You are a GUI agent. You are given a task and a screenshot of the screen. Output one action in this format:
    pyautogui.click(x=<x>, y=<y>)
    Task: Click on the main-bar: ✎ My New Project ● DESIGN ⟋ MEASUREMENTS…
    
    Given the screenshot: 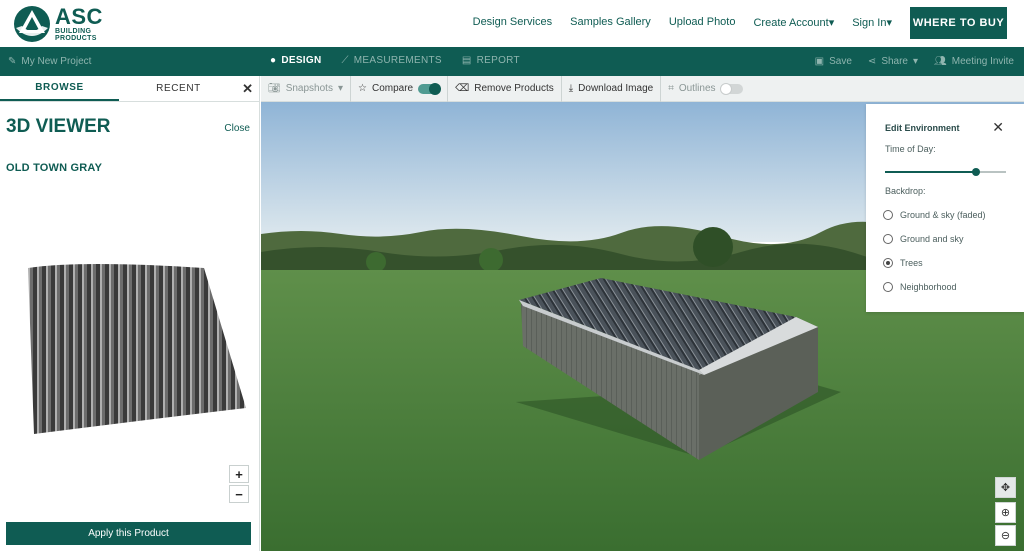 What is the action you would take?
    pyautogui.click(x=512, y=61)
    